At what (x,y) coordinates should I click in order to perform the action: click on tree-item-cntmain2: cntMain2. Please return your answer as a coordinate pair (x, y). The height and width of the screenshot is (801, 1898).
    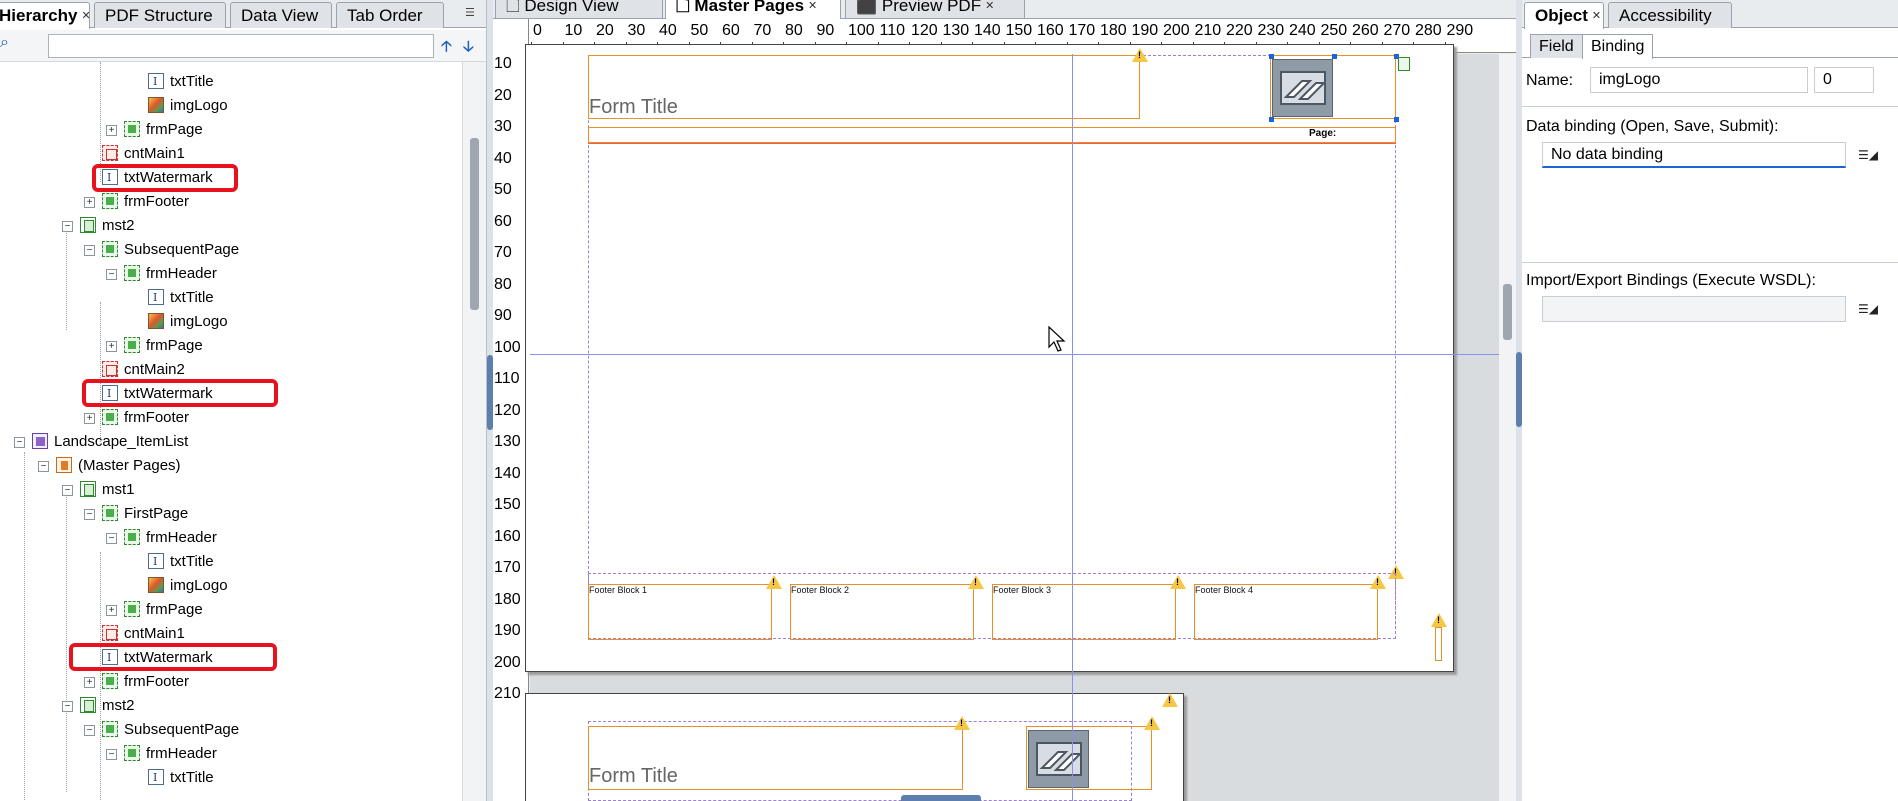
    Looking at the image, I should click on (143, 370).